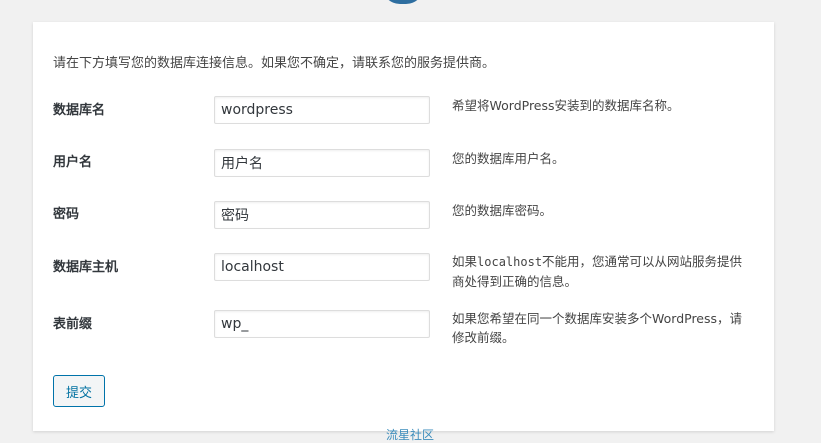 The image size is (821, 443). What do you see at coordinates (566, 105) in the screenshot?
I see `dbname-help: 希望将WordPress安装到的数据库名称。` at bounding box center [566, 105].